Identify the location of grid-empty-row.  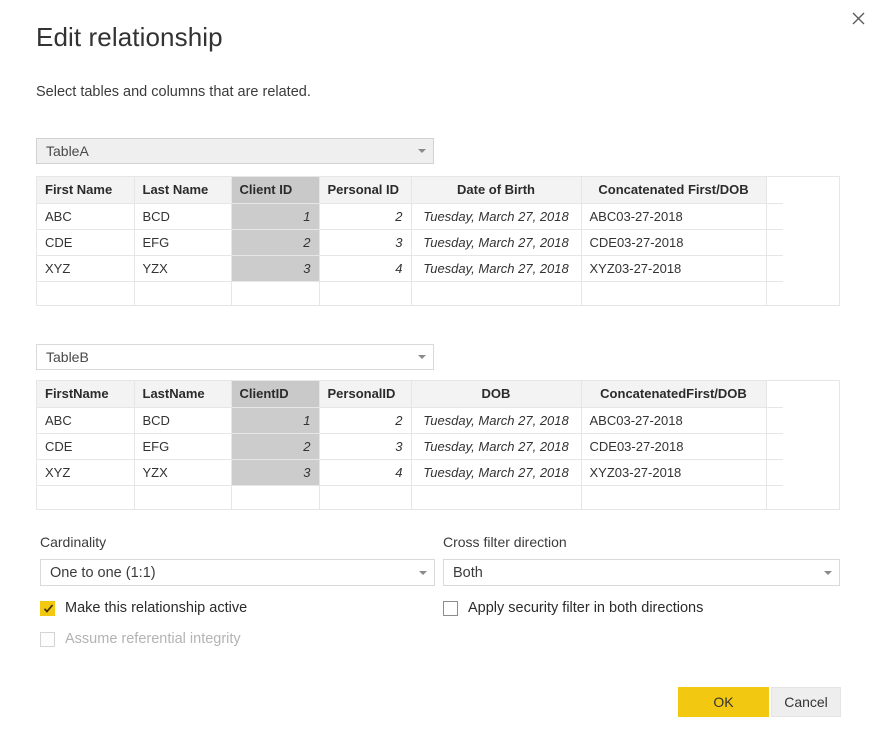
(410, 293).